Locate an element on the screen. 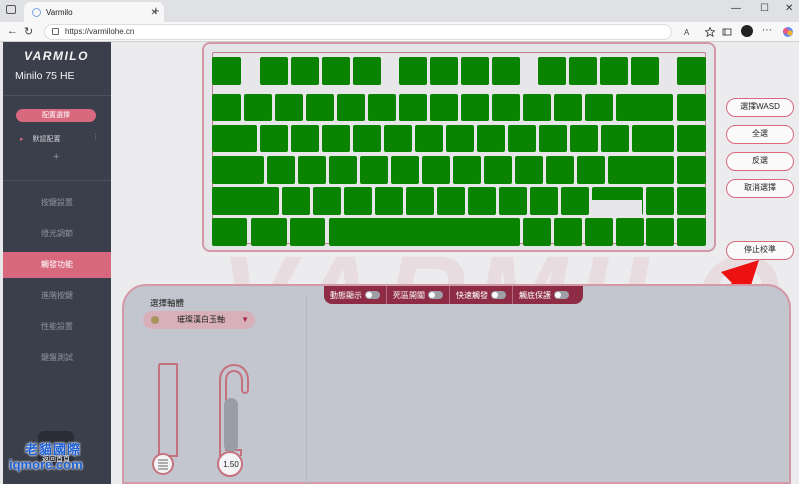 Image resolution: width=799 pixels, height=484 pixels. avatar is located at coordinates (747, 31).